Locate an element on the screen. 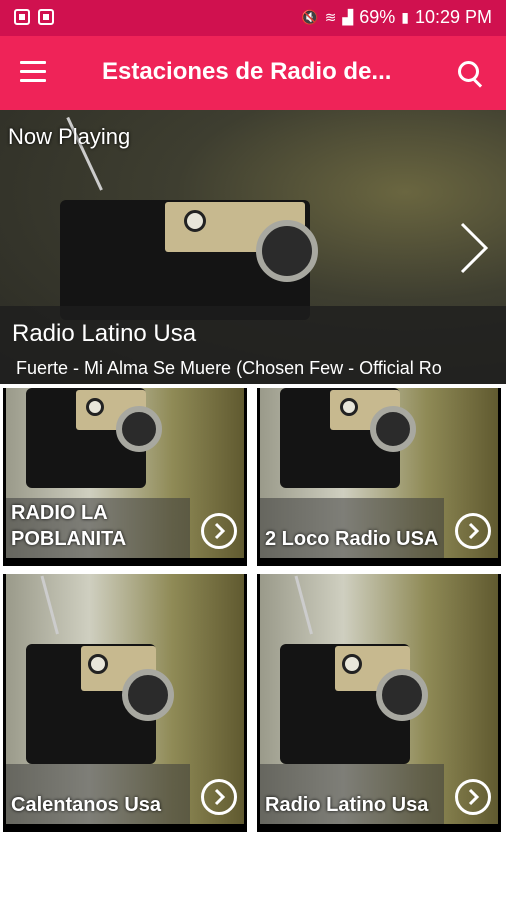 The width and height of the screenshot is (506, 900). station-card: Radio Latino Usa is located at coordinates (379, 703).